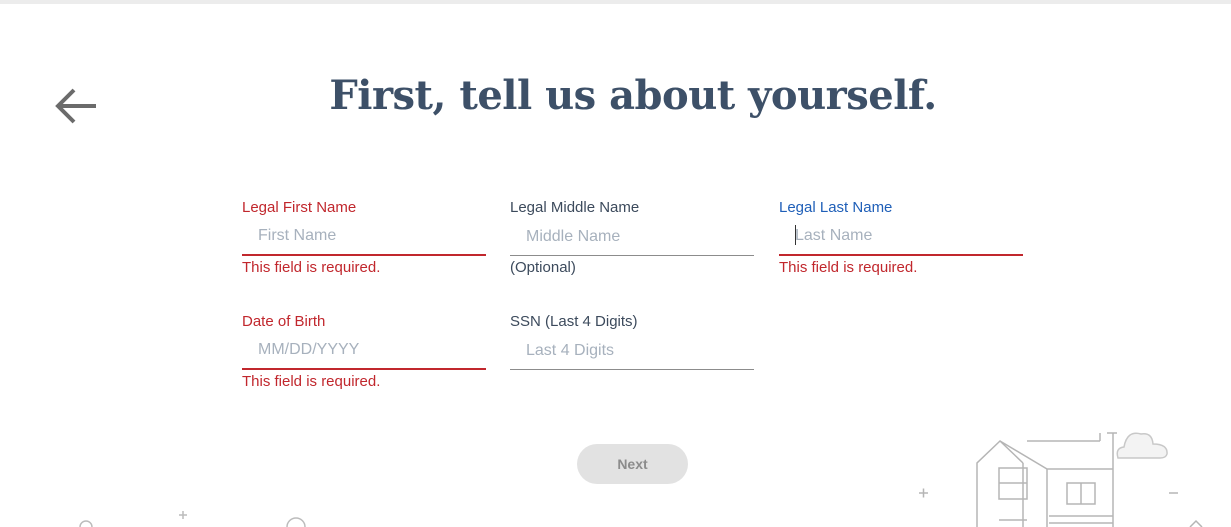  Describe the element at coordinates (192, 519) in the screenshot. I see `decorative-sketch-left` at that location.